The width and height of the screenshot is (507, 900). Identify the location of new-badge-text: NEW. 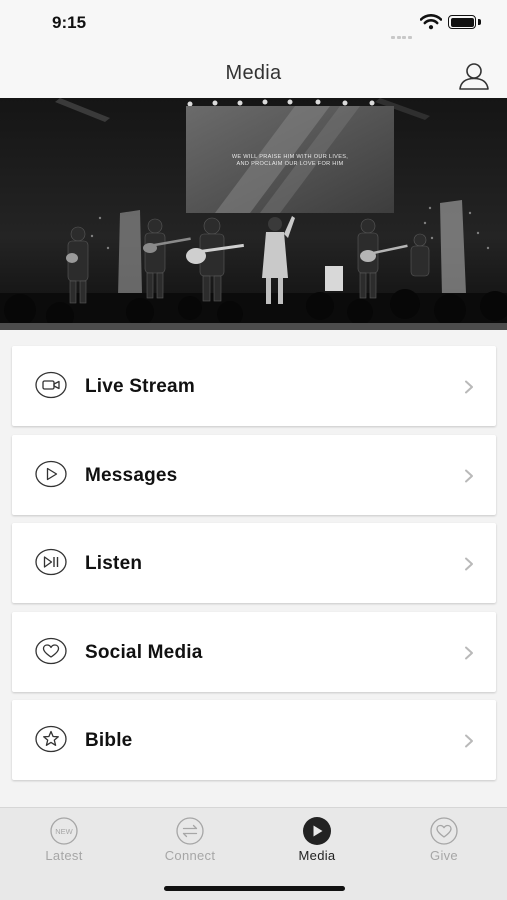
(64, 831).